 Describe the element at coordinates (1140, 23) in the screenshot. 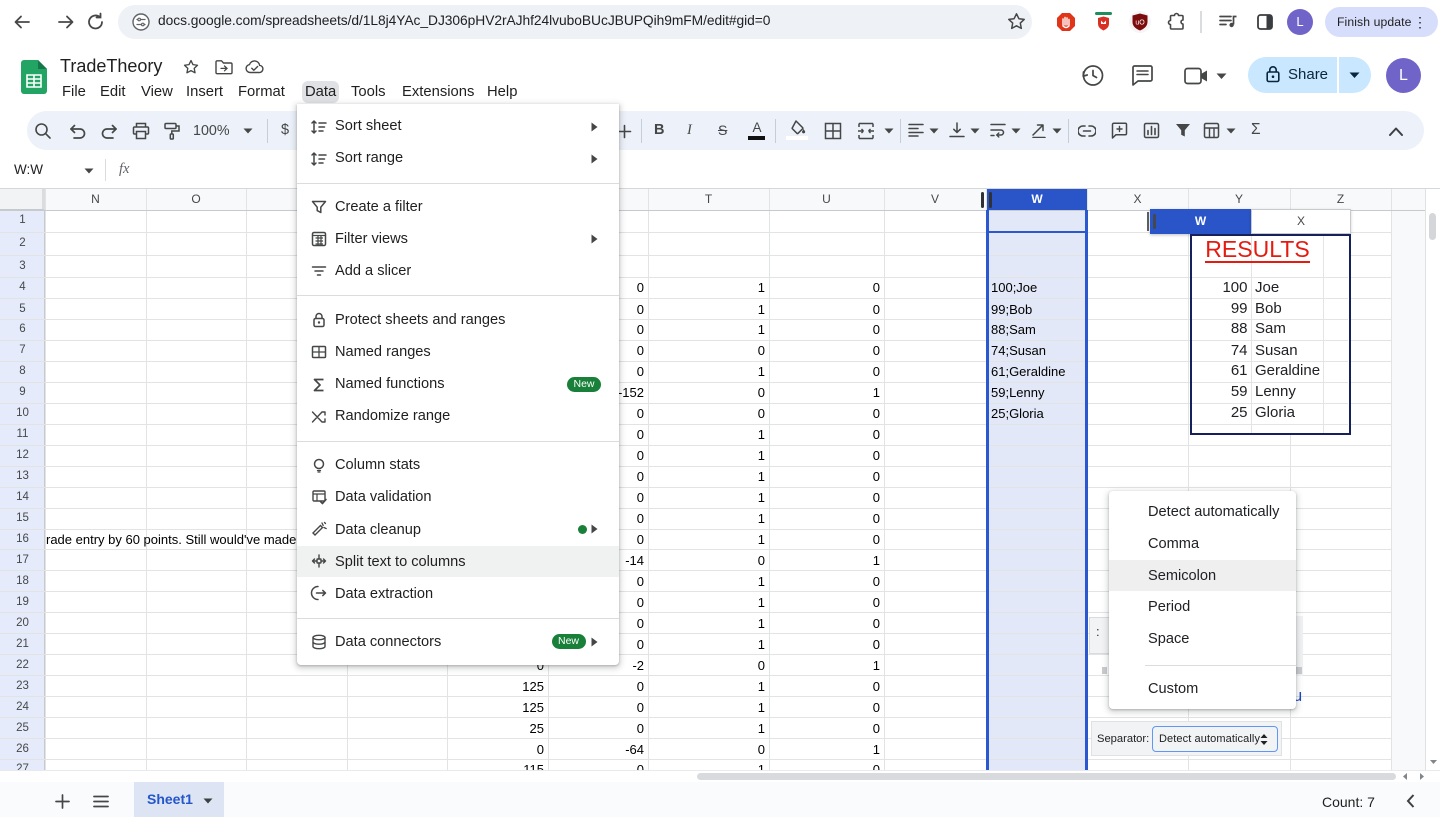

I see `svg-text: uO` at that location.